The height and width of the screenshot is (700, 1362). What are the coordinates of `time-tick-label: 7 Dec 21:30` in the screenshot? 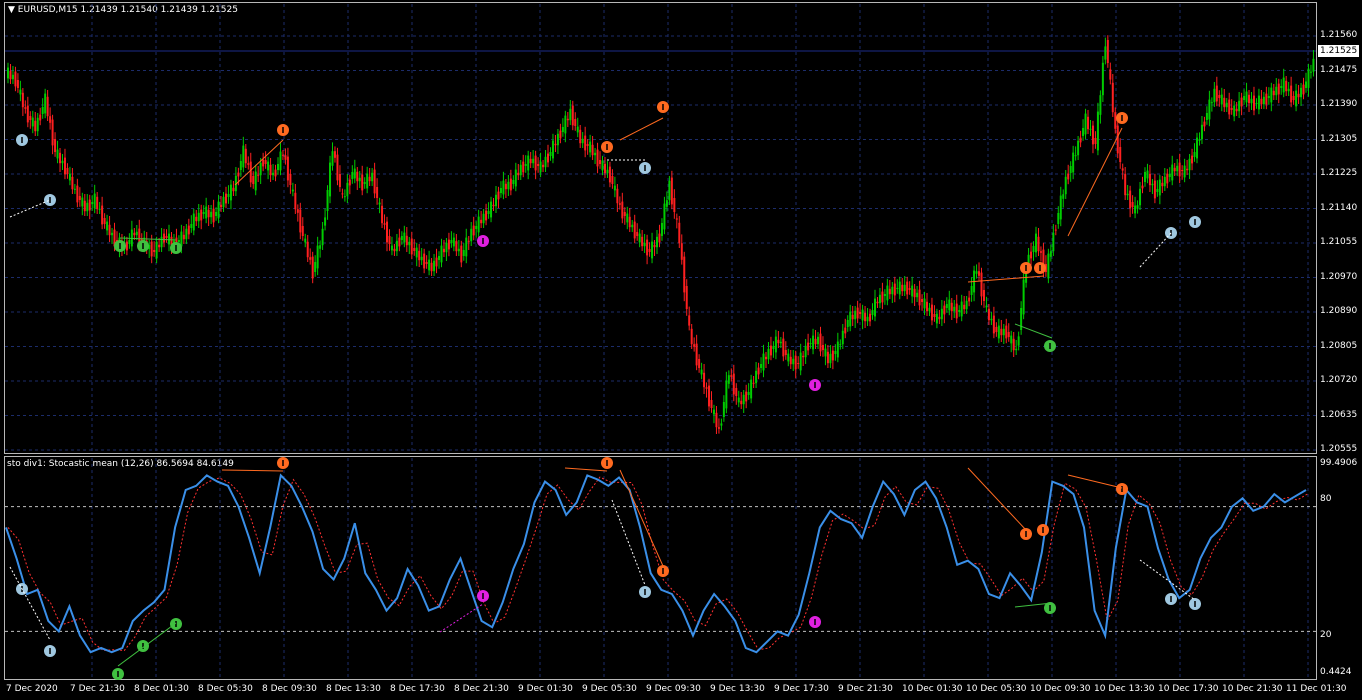 It's located at (97, 689).